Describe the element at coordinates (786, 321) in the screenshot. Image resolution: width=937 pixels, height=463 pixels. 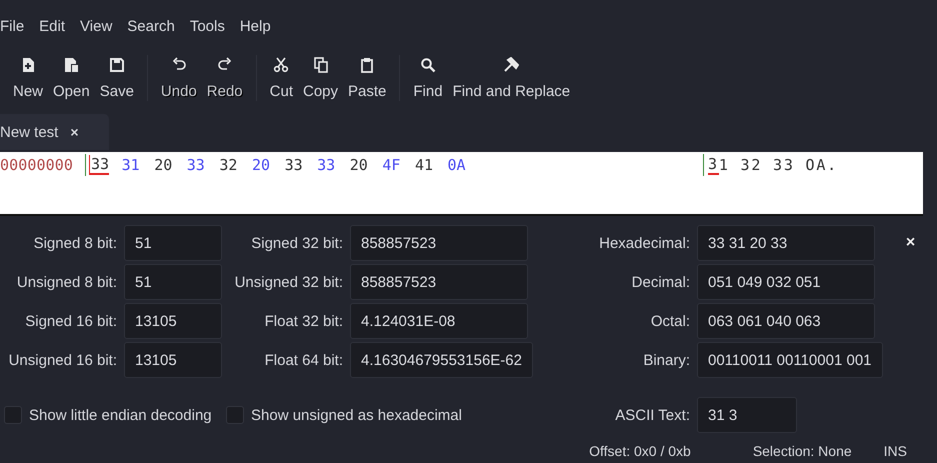
I see `value-field: 063 061 040 063` at that location.